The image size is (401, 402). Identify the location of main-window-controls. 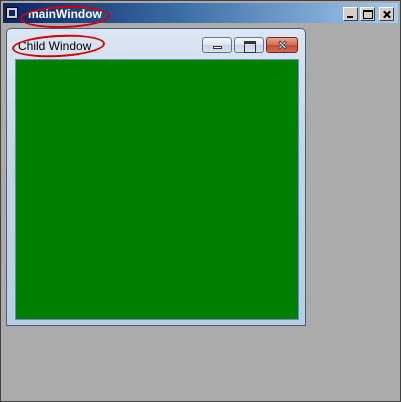
(368, 14).